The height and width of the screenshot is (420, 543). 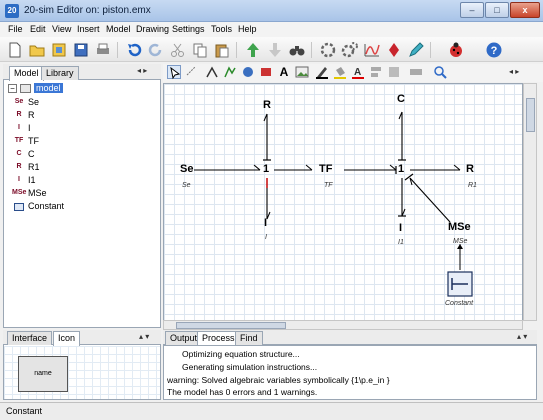 What do you see at coordinates (118, 29) in the screenshot?
I see `menu-model: Model` at bounding box center [118, 29].